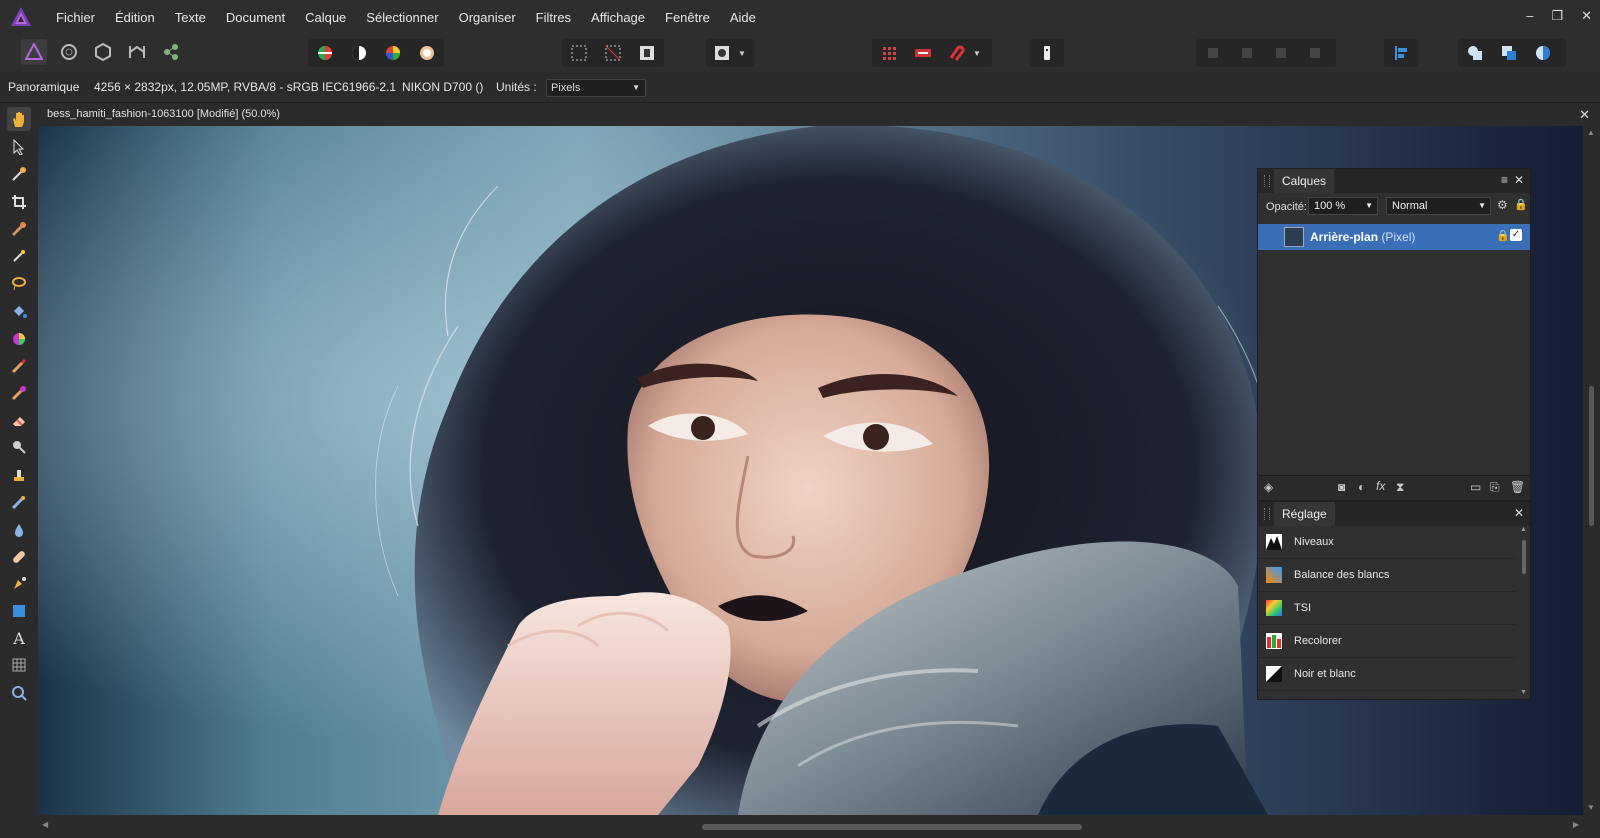 This screenshot has width=1600, height=838. What do you see at coordinates (1502, 205) in the screenshot?
I see `gear-icon: ⚙` at bounding box center [1502, 205].